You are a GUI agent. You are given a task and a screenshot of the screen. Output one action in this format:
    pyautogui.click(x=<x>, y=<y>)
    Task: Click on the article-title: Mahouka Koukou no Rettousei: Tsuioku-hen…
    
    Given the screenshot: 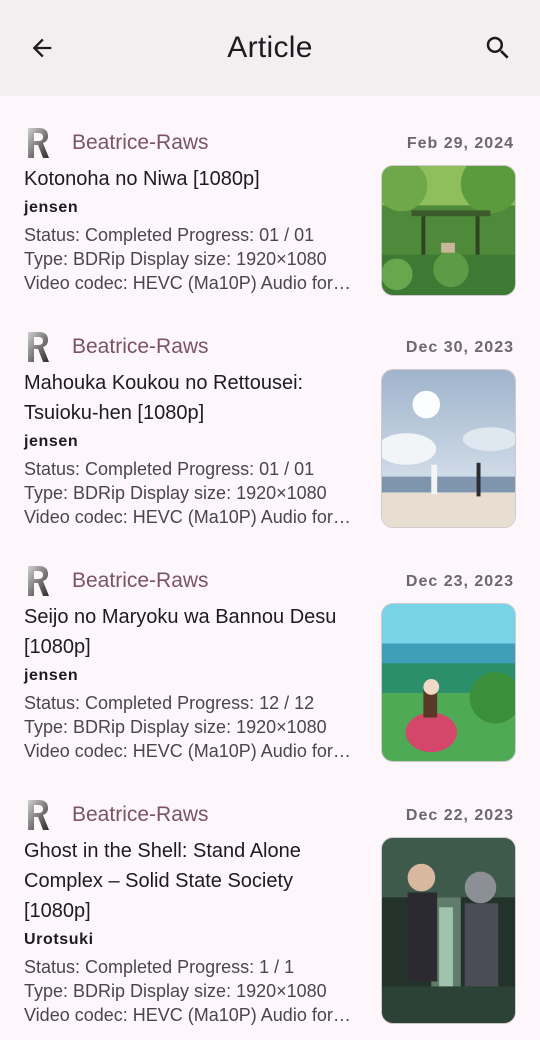 What is the action you would take?
    pyautogui.click(x=164, y=398)
    